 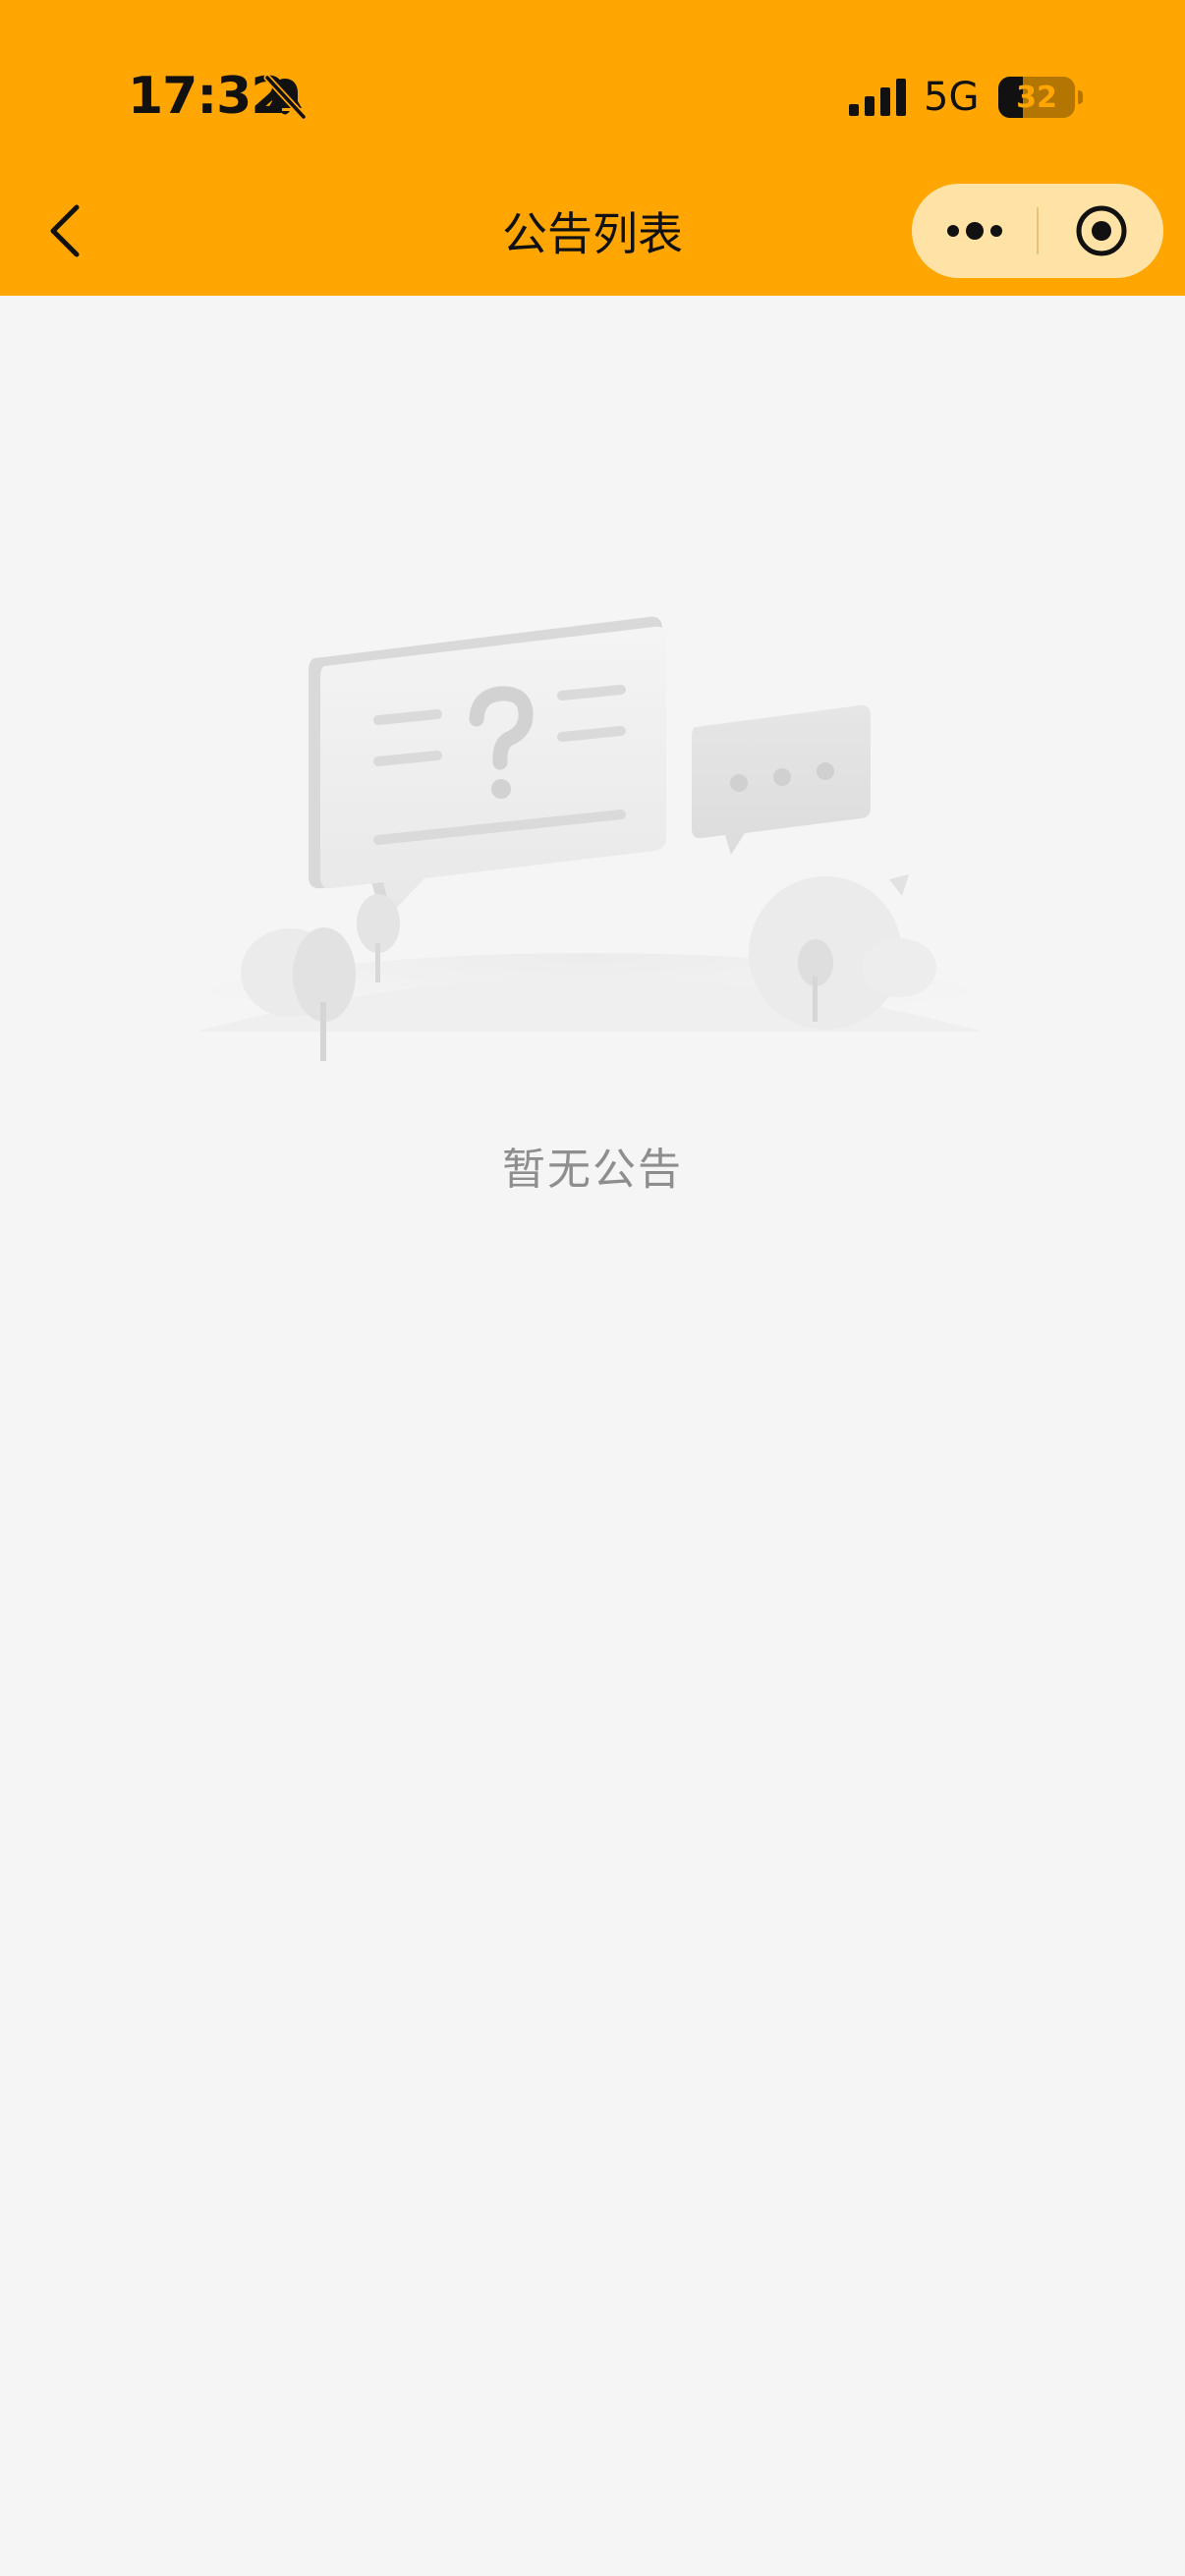 I want to click on chevron-left-icon, so click(x=65, y=230).